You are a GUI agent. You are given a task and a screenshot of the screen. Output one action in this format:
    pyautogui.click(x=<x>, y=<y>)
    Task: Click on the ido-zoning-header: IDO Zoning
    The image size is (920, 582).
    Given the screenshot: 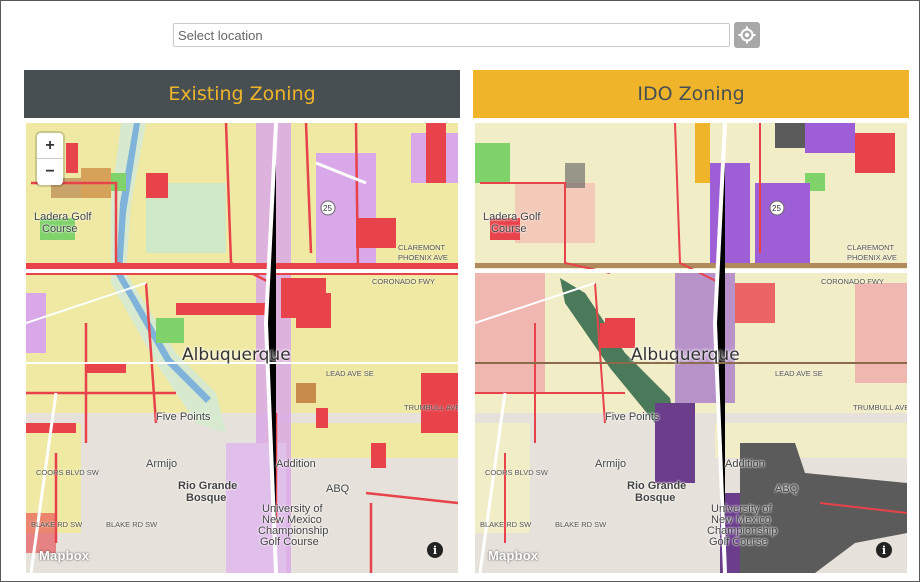 What is the action you would take?
    pyautogui.click(x=691, y=94)
    